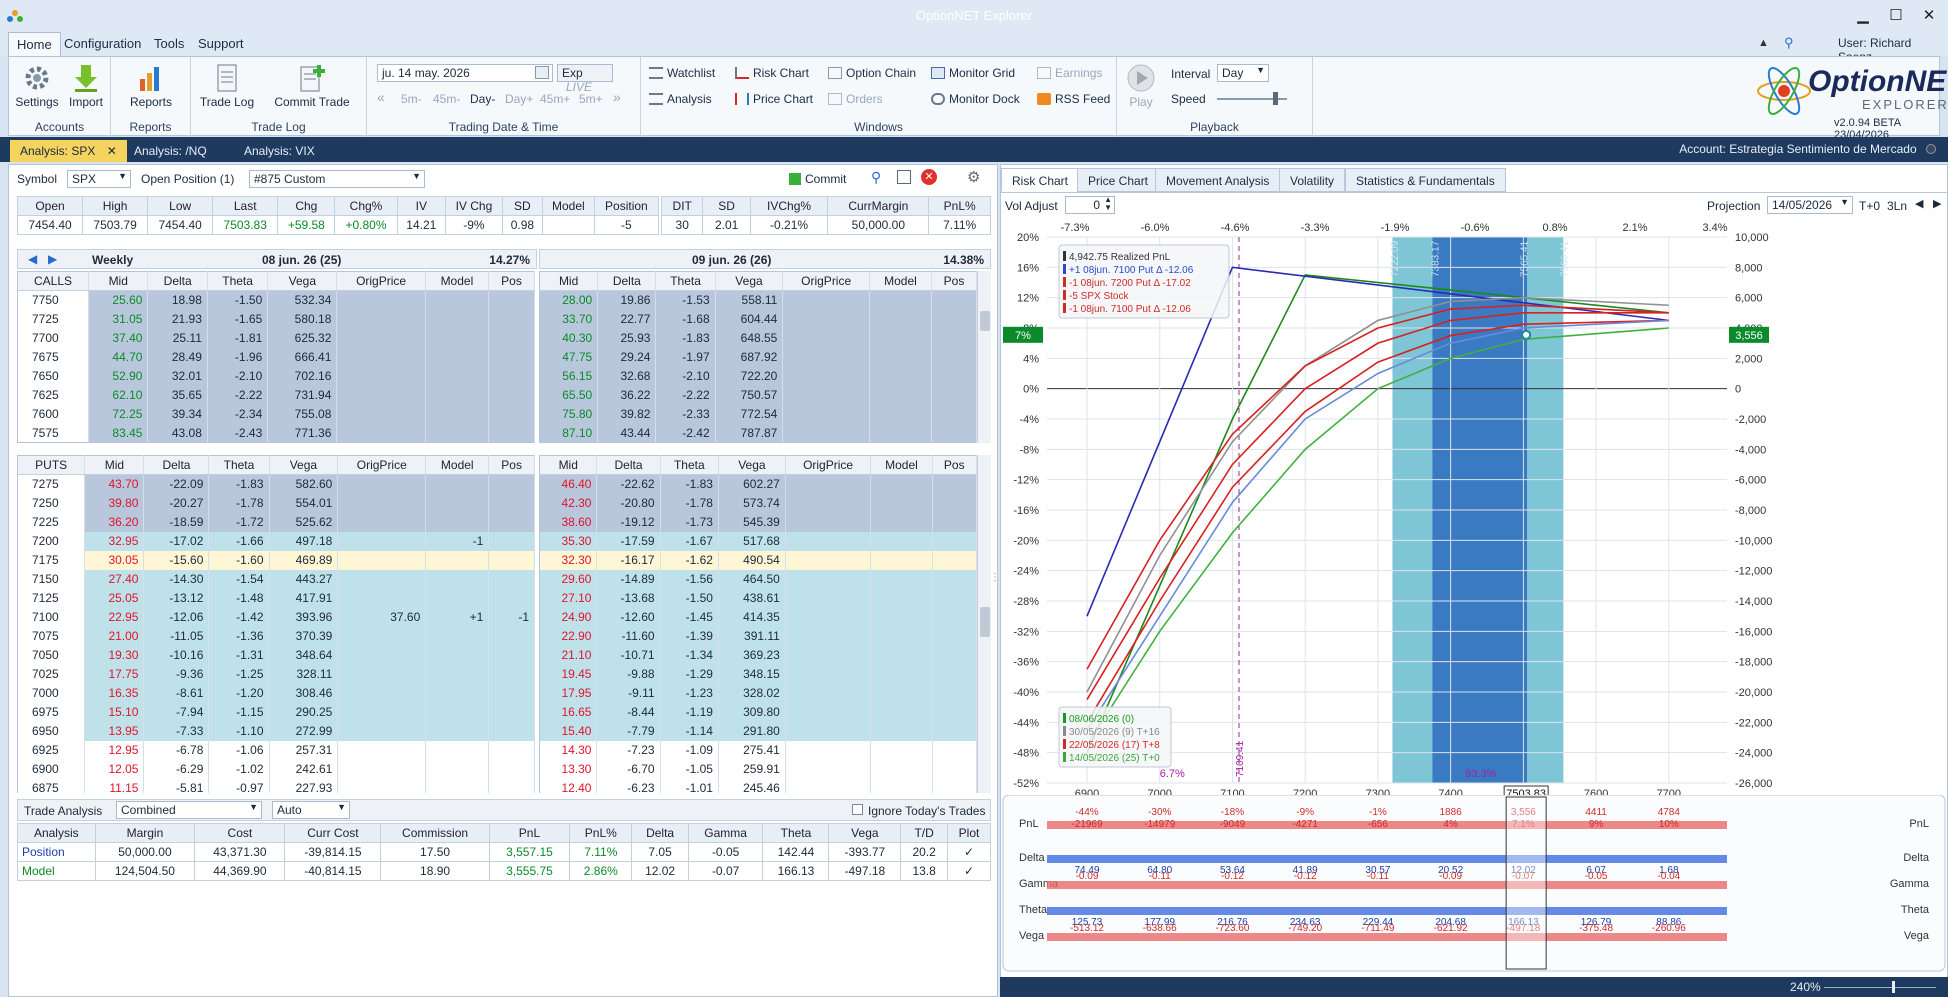 This screenshot has width=1948, height=997. I want to click on tab-statistics: Statistics & Fundamentals, so click(1425, 180).